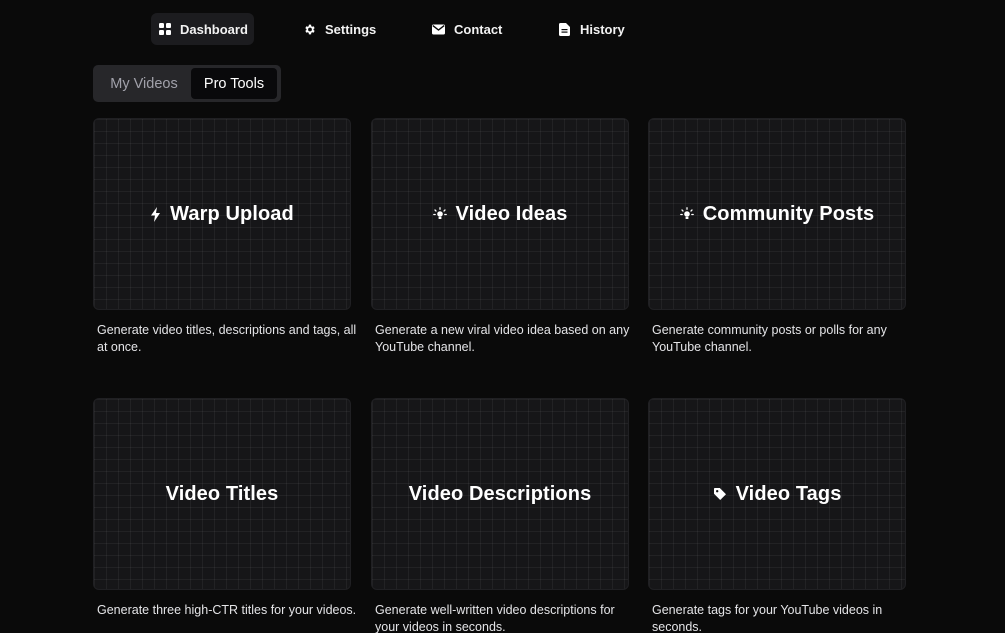 The height and width of the screenshot is (633, 1005). I want to click on nav-item-dashboard: Dashboard, so click(202, 29).